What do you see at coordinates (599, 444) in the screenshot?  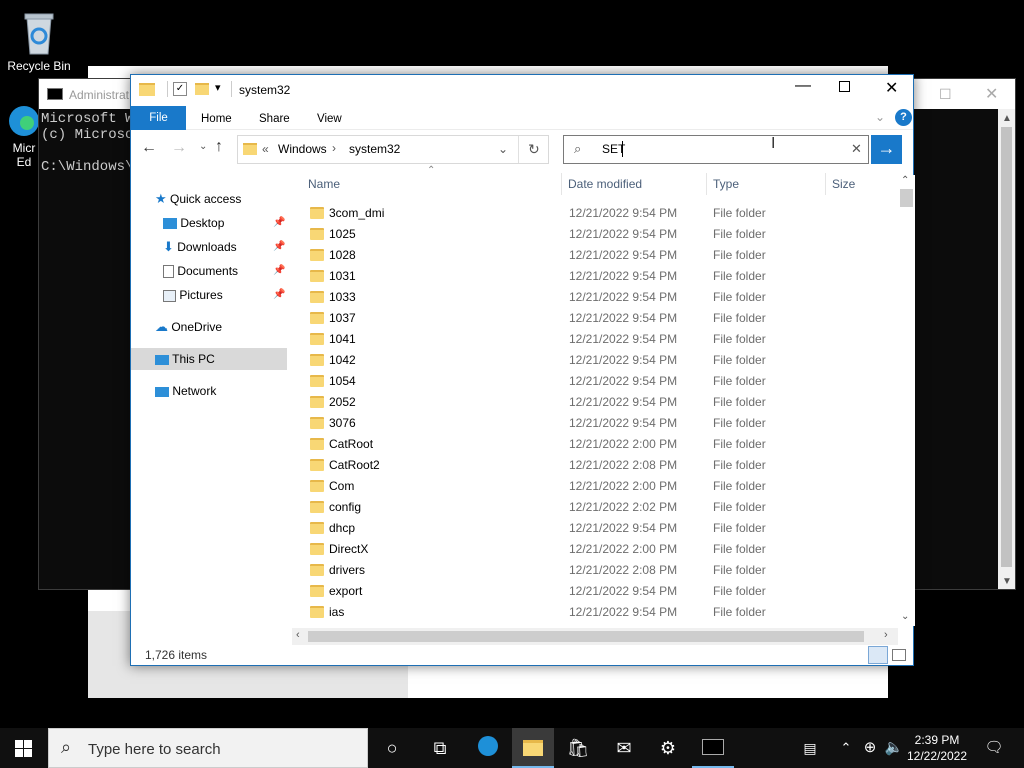 I see `file-row: CatRoot 12/21/2022 2:00 PM File folder` at bounding box center [599, 444].